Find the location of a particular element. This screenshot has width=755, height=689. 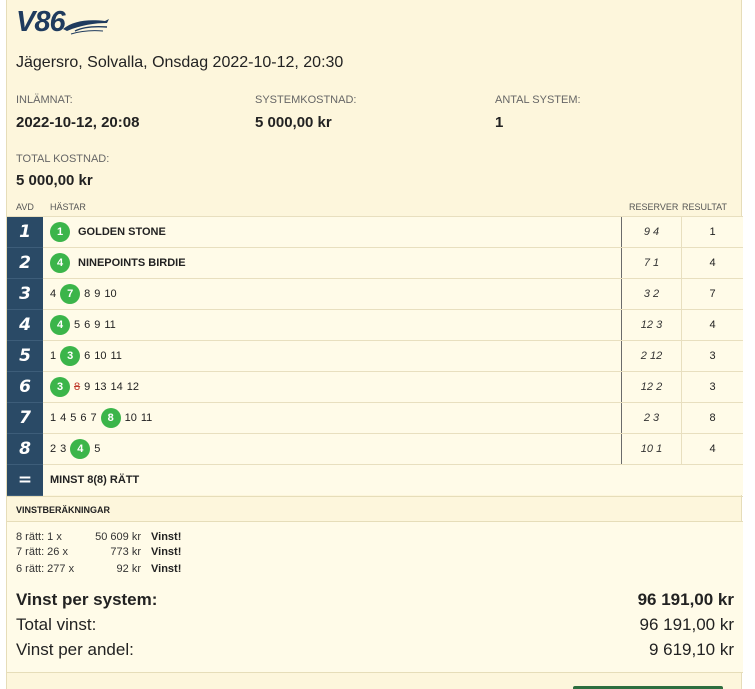

leg-number: 2 is located at coordinates (25, 263).